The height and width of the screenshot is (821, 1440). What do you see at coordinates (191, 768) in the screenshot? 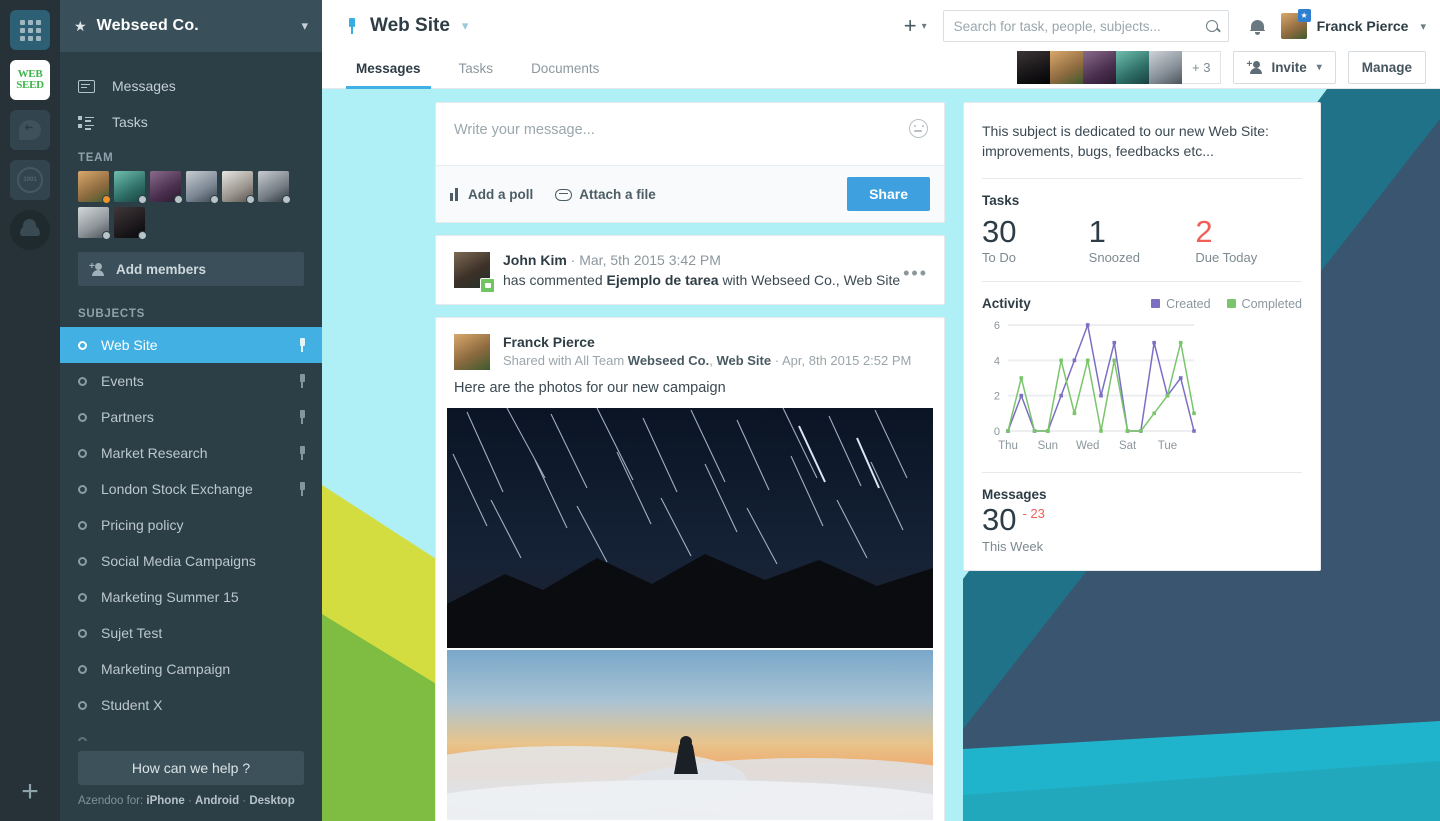
I see `help-button: How can we help ?` at bounding box center [191, 768].